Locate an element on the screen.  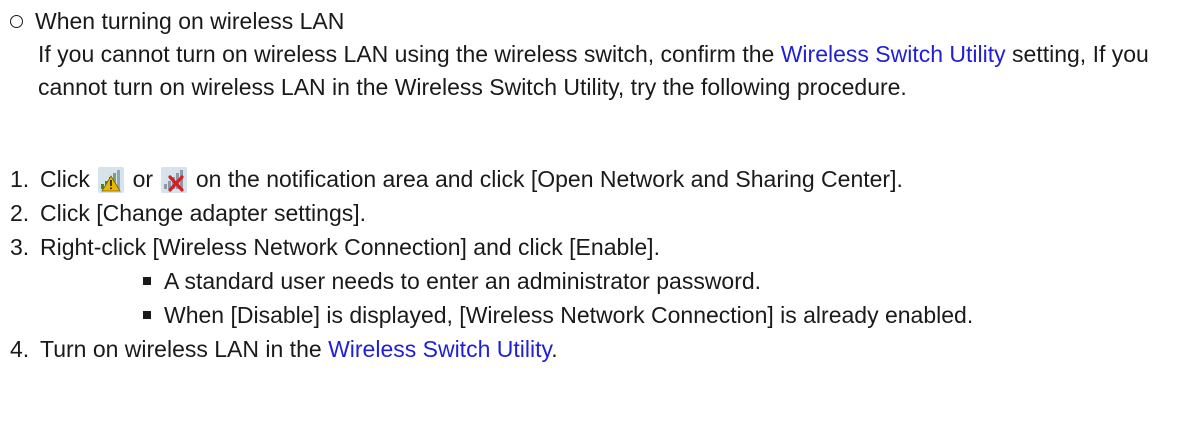
wireless-signal-warning-icon is located at coordinates (111, 180).